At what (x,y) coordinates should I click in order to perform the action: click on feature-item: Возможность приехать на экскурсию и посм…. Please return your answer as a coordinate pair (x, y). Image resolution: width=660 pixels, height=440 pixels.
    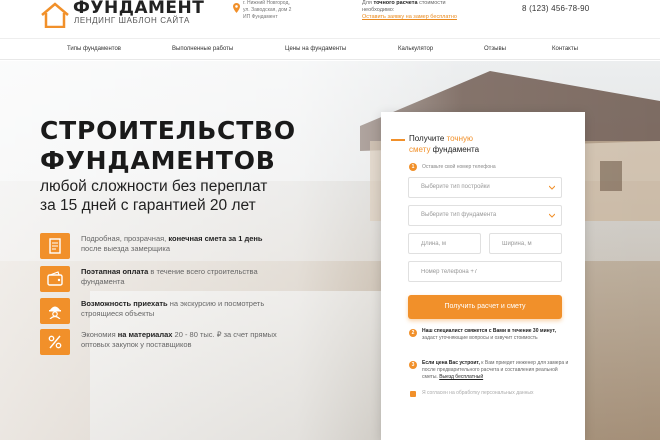
    Looking at the image, I should click on (160, 311).